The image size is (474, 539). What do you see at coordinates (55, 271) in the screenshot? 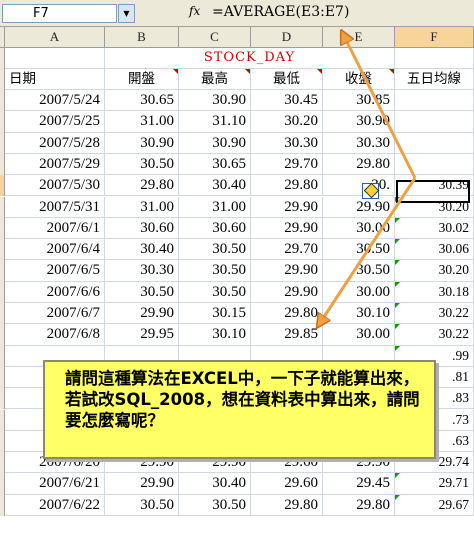
I see `cell-date: 2007/6/5` at bounding box center [55, 271].